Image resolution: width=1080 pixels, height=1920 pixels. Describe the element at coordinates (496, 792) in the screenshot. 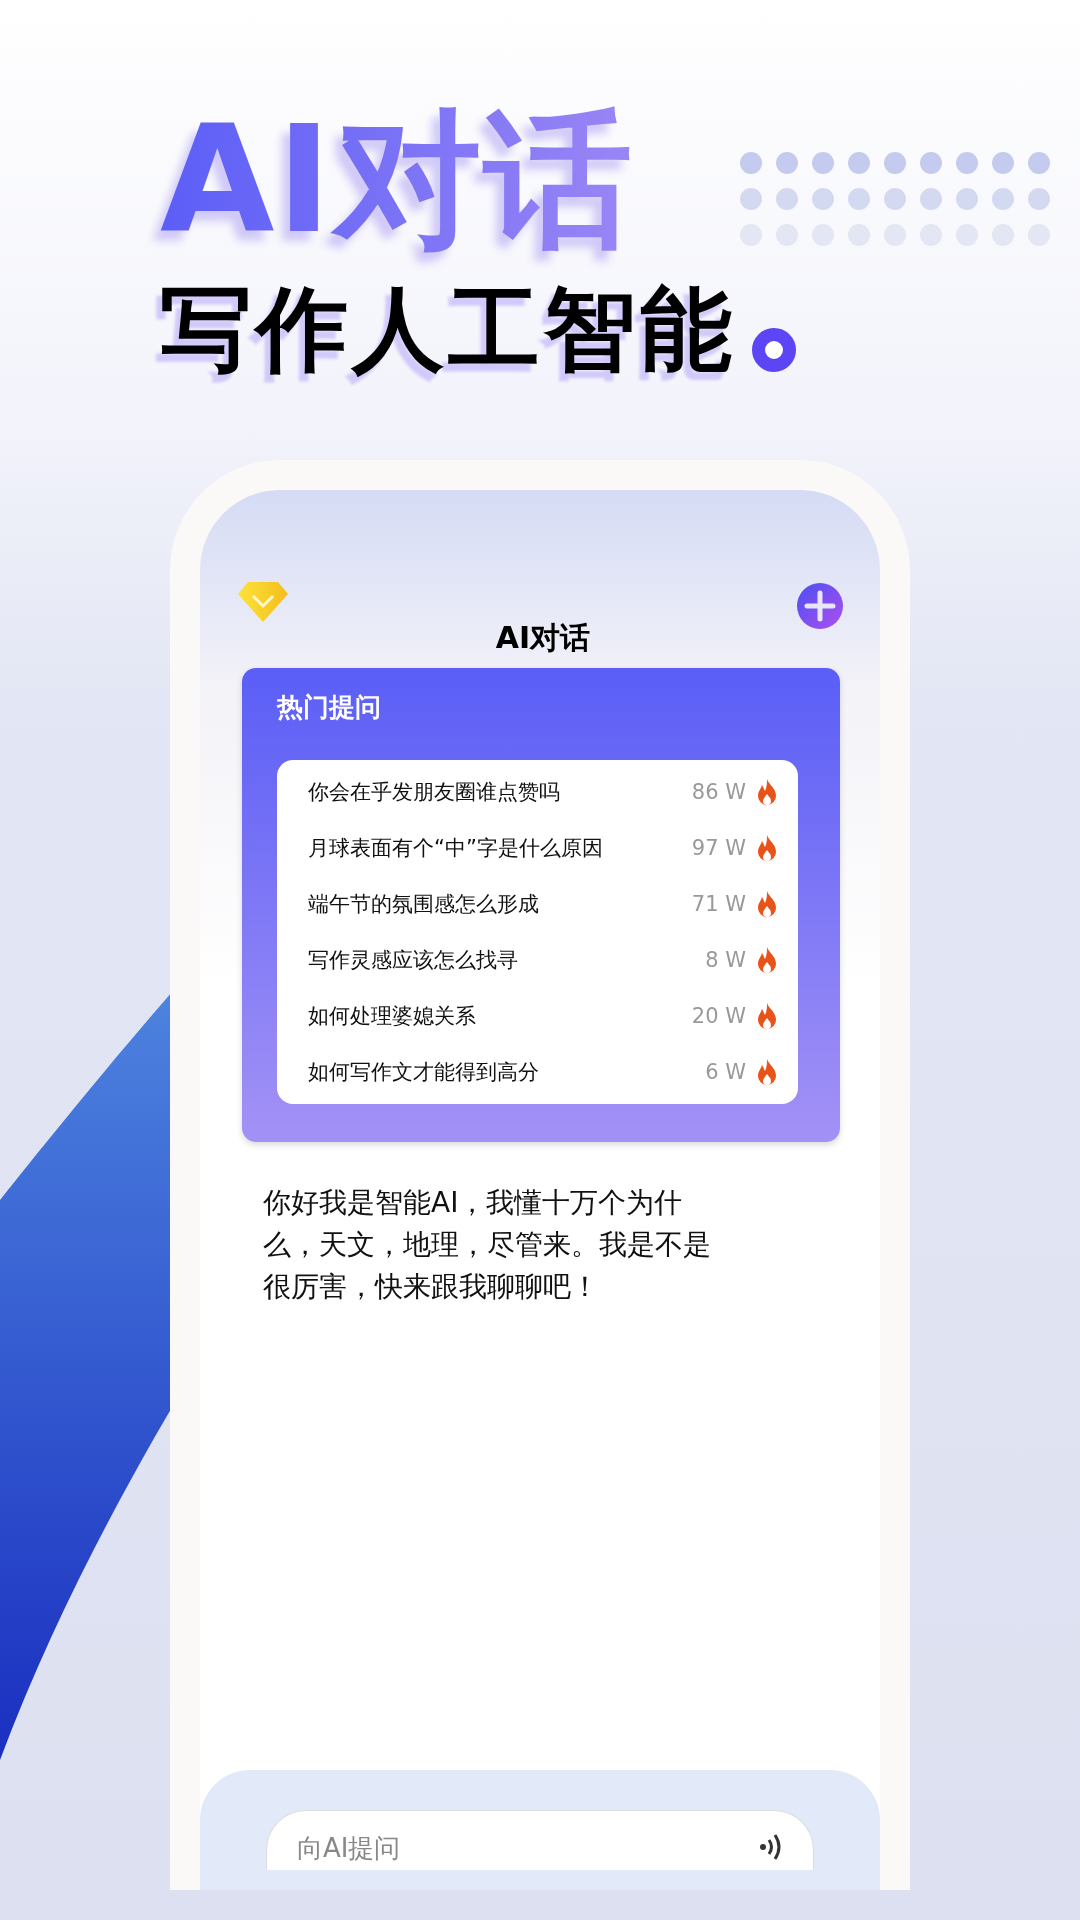

I see `question-text: 你会在乎发朋友圈谁点赞吗` at that location.